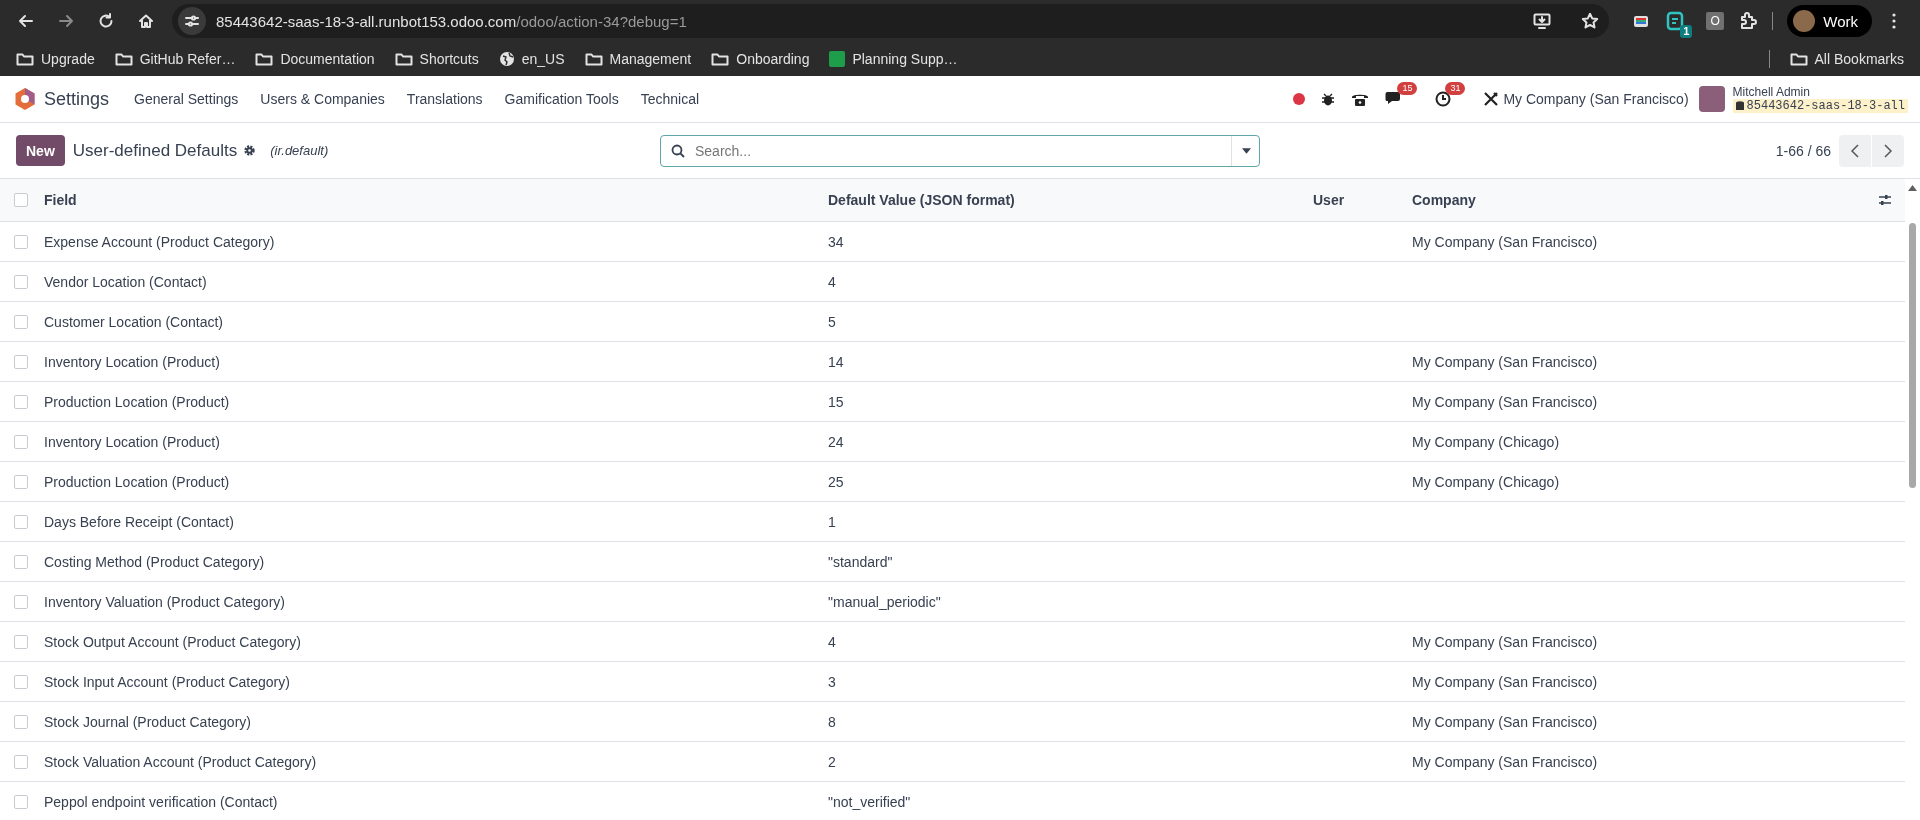 Image resolution: width=1920 pixels, height=820 pixels. I want to click on table-cell-text: 5, so click(832, 321).